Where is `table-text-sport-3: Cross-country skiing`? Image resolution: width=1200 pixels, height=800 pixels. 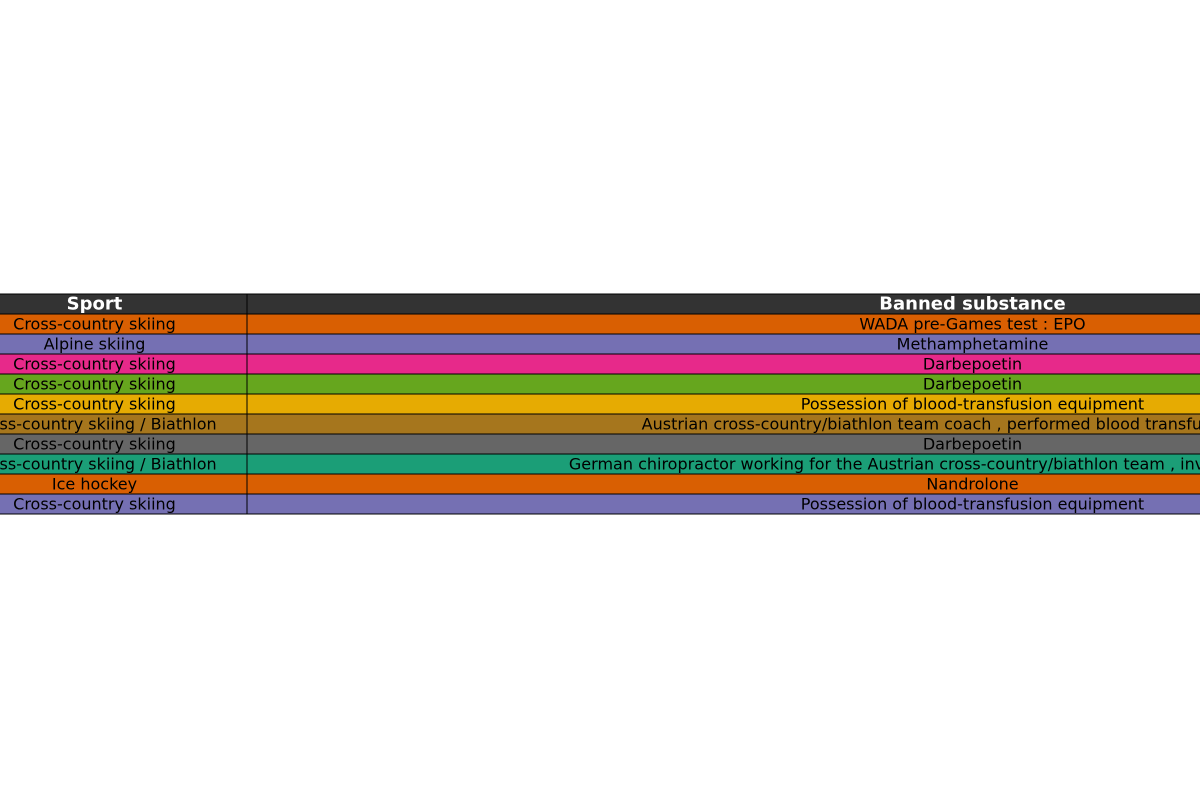
table-text-sport-3: Cross-country skiing is located at coordinates (94, 384).